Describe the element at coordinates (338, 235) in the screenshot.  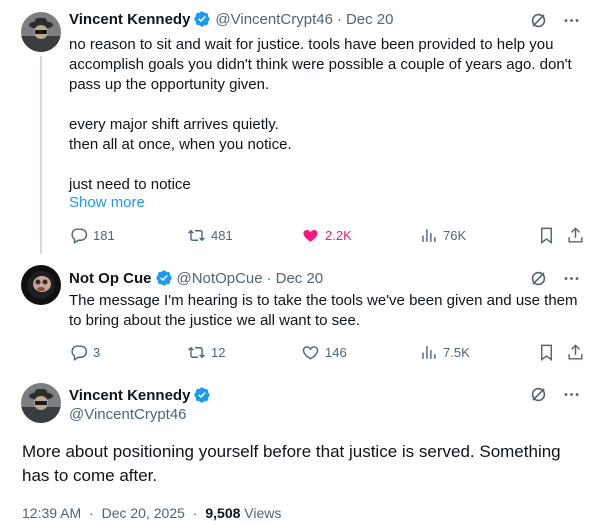
I see `like-count: 2.2K` at that location.